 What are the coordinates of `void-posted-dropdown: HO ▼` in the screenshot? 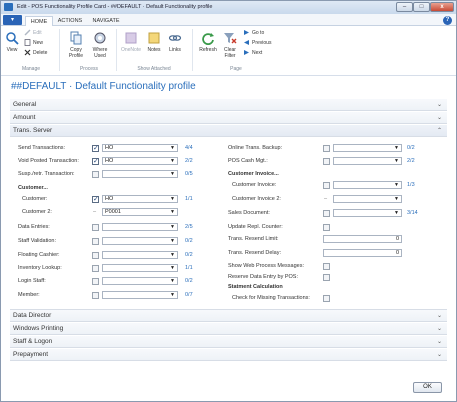 It's located at (140, 161).